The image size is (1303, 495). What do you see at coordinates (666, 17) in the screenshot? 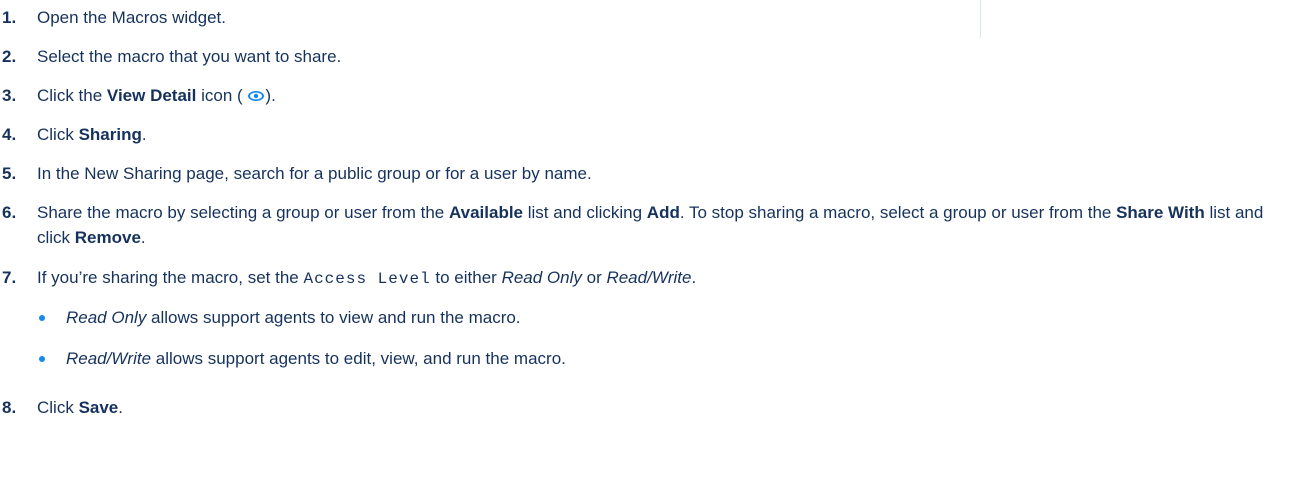
I see `step-text: Open the Macros widget.` at bounding box center [666, 17].